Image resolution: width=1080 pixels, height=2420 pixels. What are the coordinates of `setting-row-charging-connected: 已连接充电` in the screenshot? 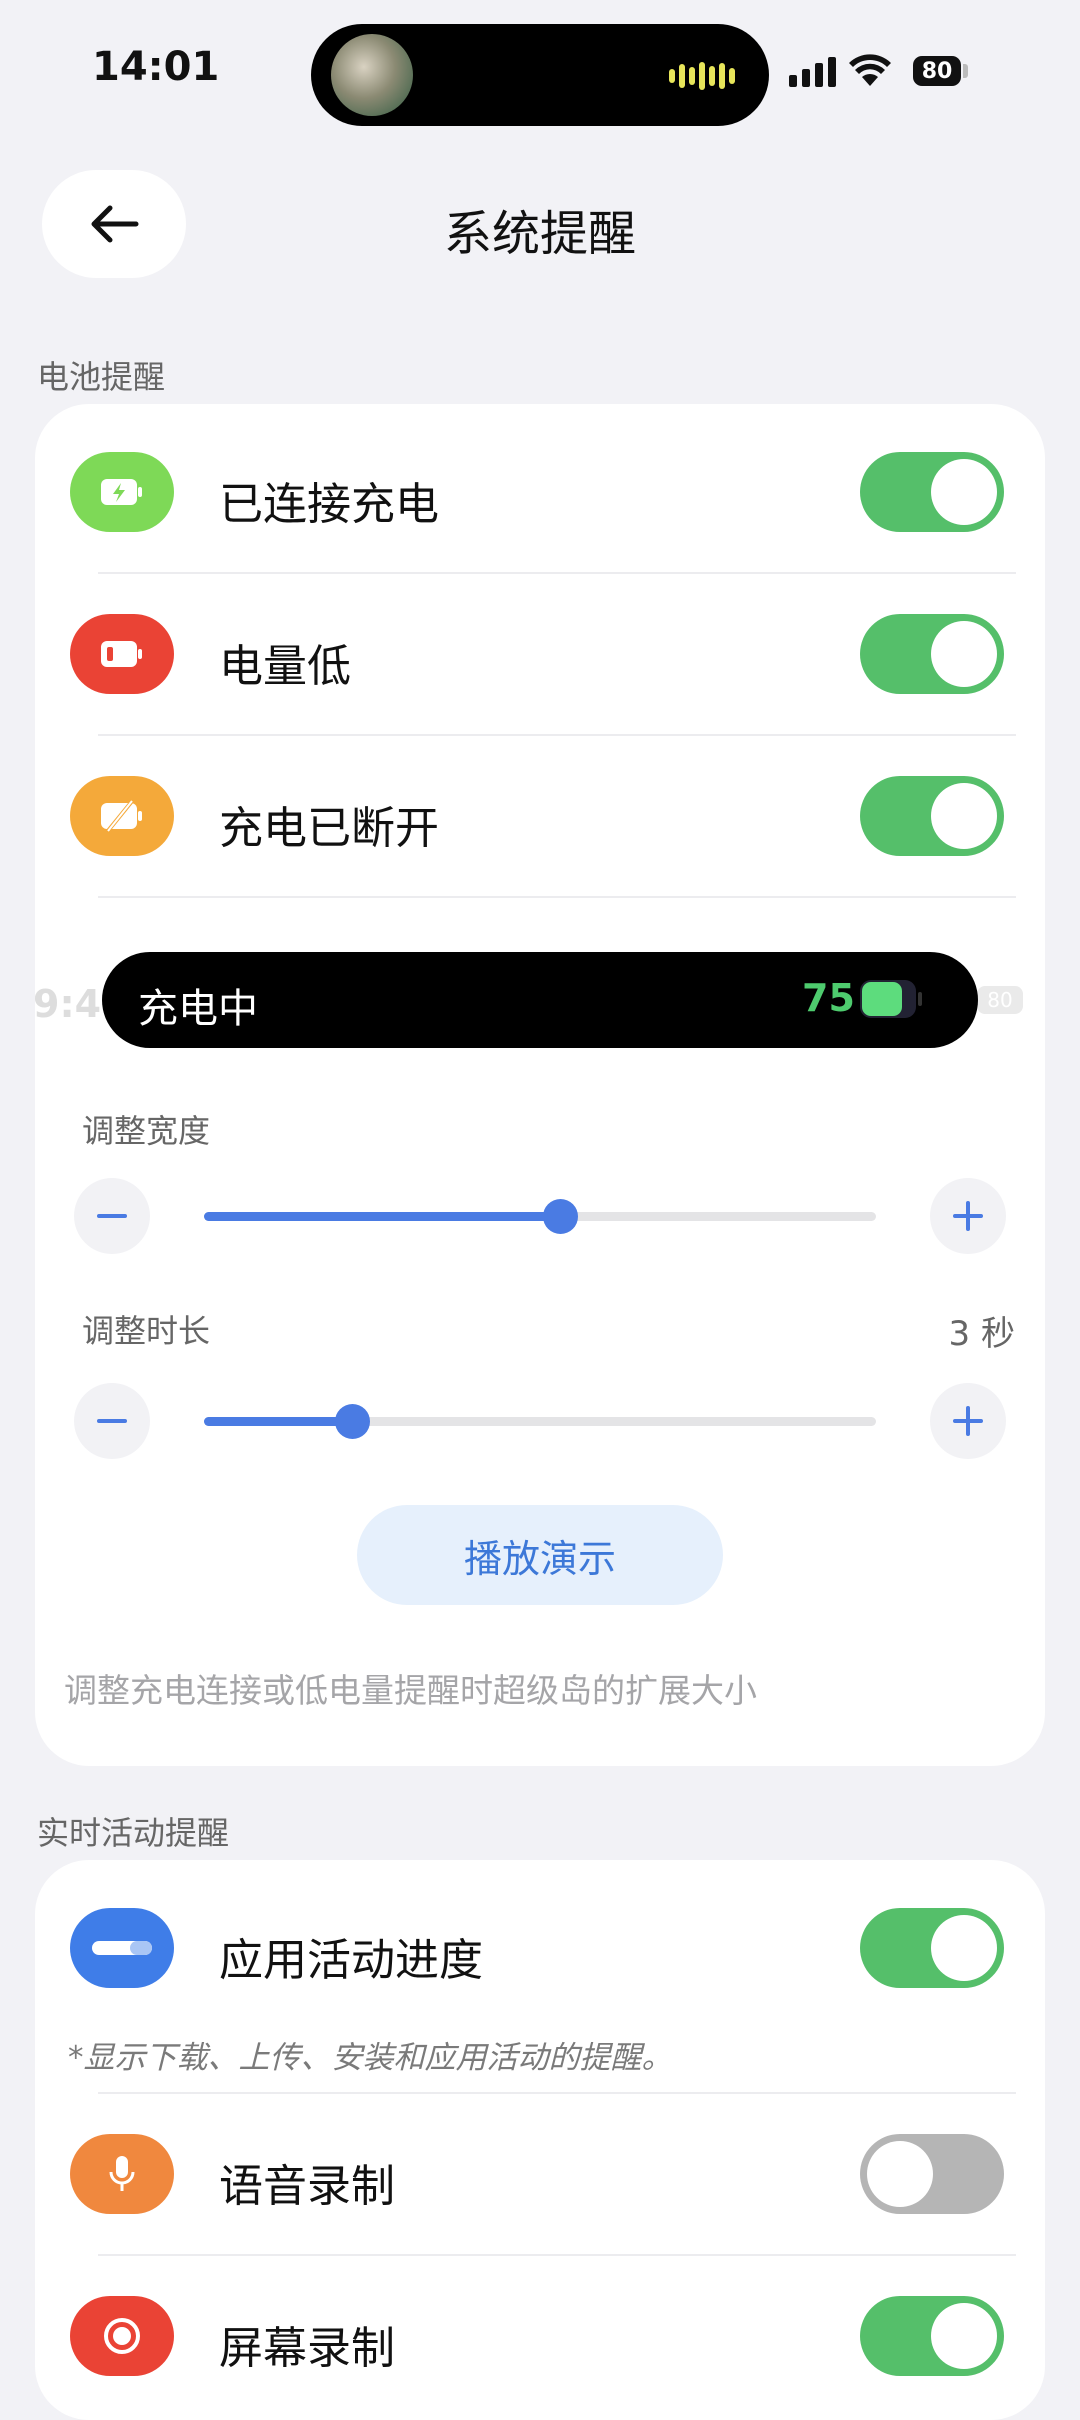 It's located at (540, 492).